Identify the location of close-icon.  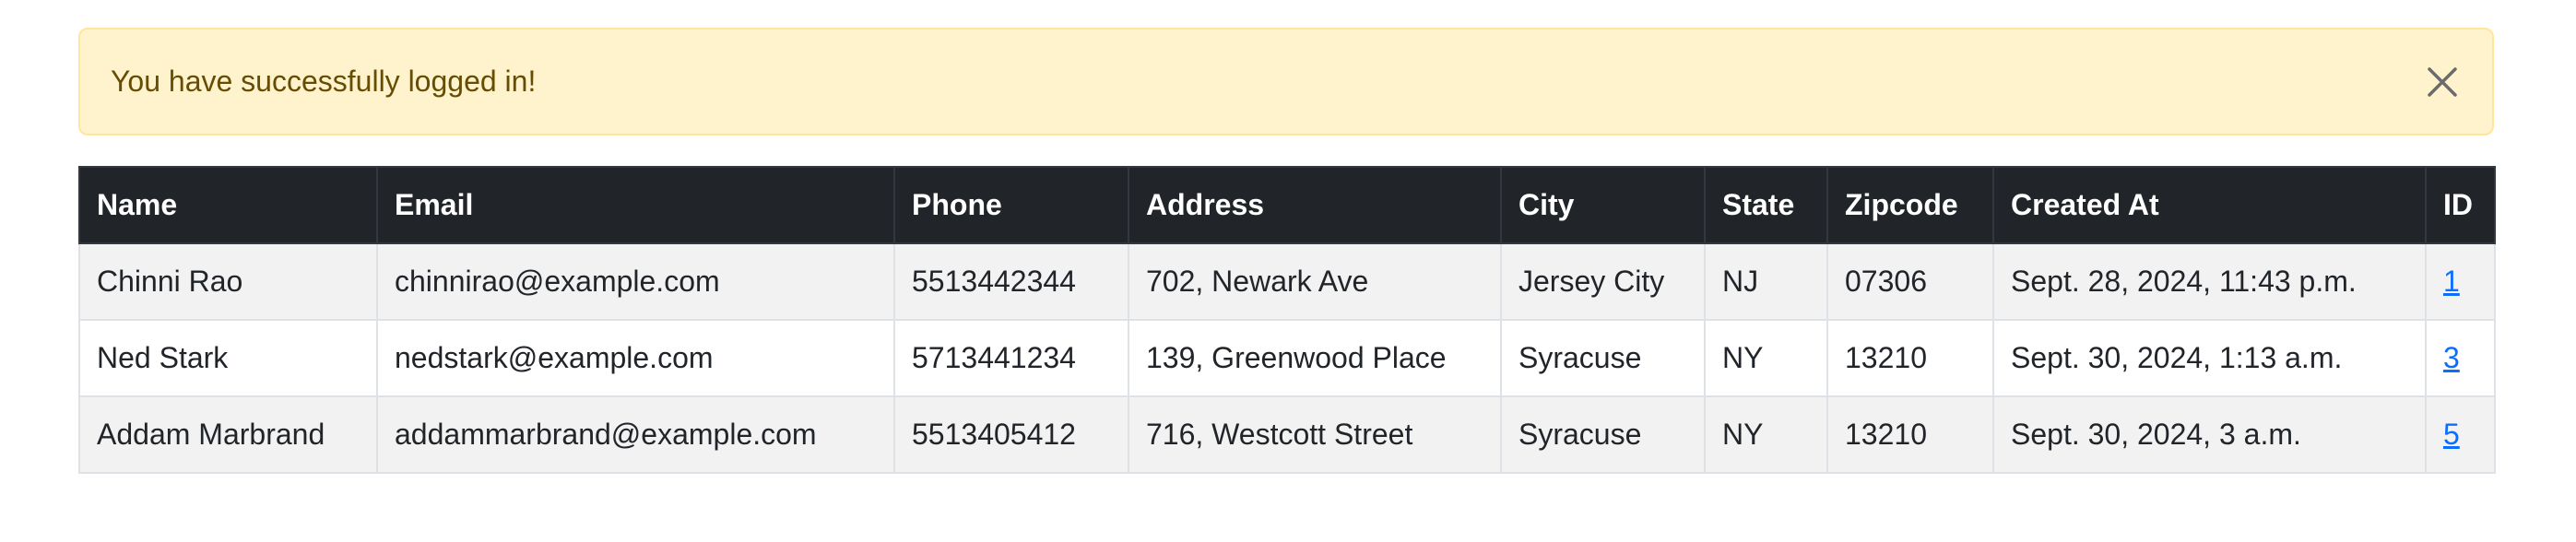
(2442, 82).